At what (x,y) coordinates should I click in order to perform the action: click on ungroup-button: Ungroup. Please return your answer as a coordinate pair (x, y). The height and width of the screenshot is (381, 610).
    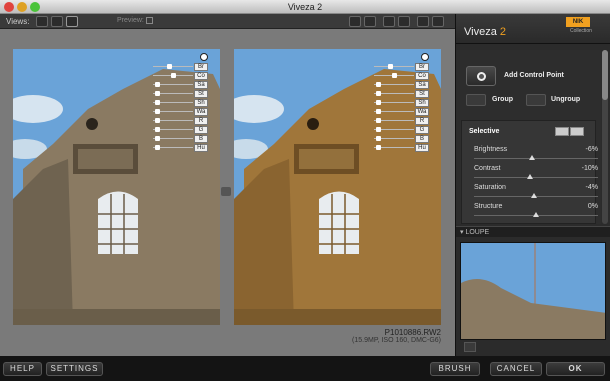
    Looking at the image, I should click on (565, 99).